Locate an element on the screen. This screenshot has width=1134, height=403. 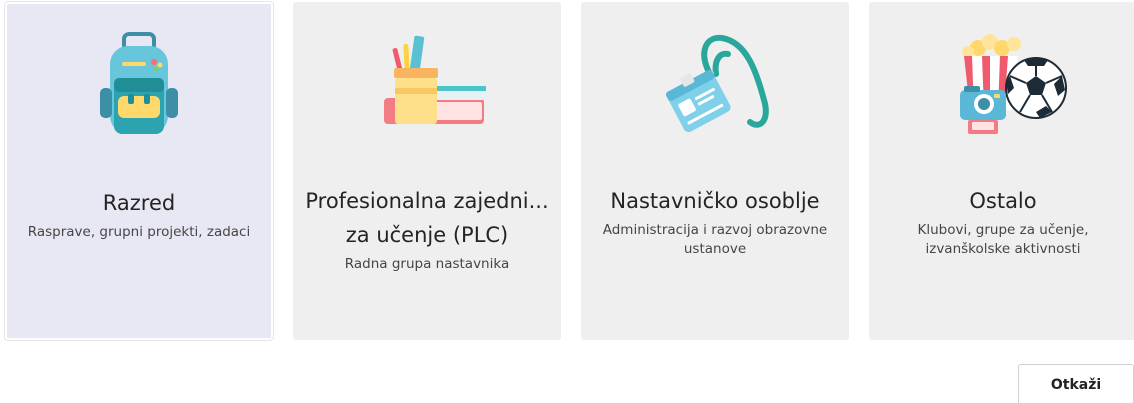
card-description-line-1: Administracija i razvoj obrazovne is located at coordinates (715, 230).